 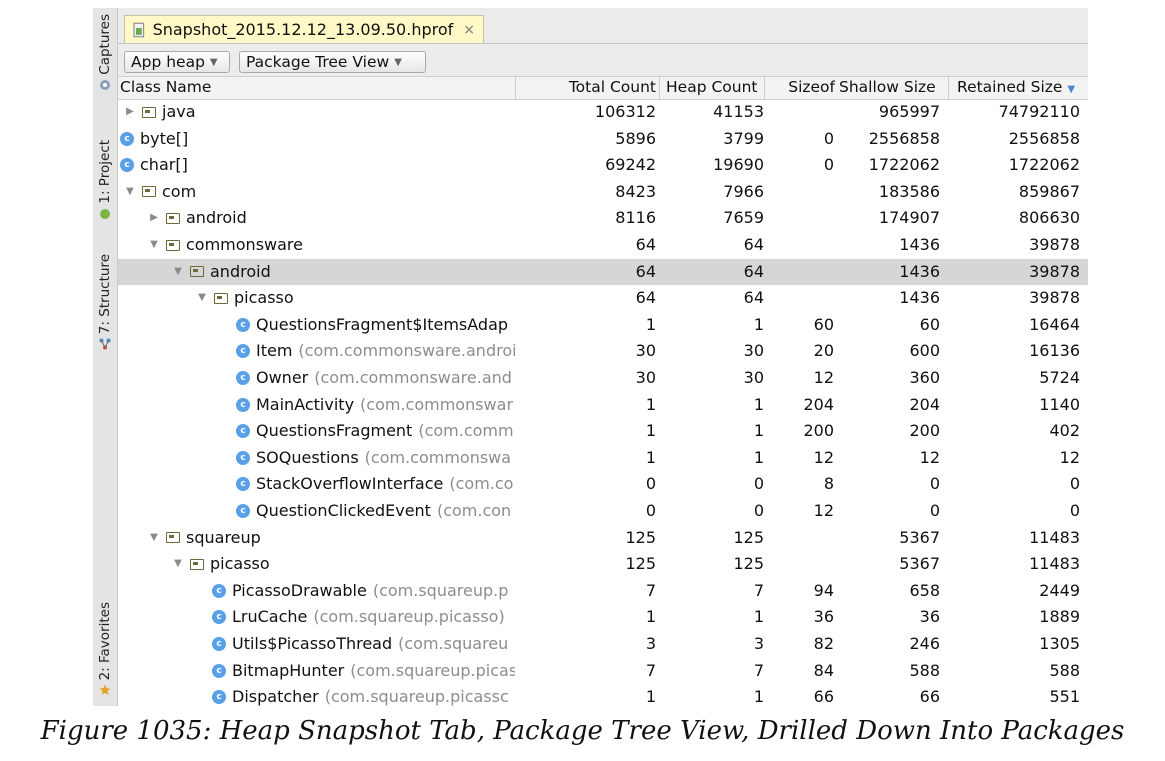 I want to click on table-row: c QuestionClickedEvent (com.con 0 0 12 0 0, so click(x=603, y=511).